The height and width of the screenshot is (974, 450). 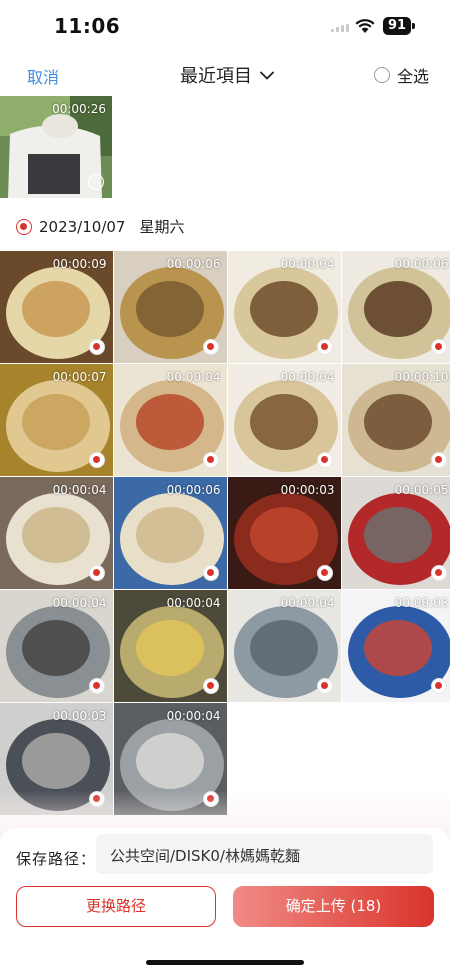 I want to click on status-time: 11:06, so click(x=87, y=26).